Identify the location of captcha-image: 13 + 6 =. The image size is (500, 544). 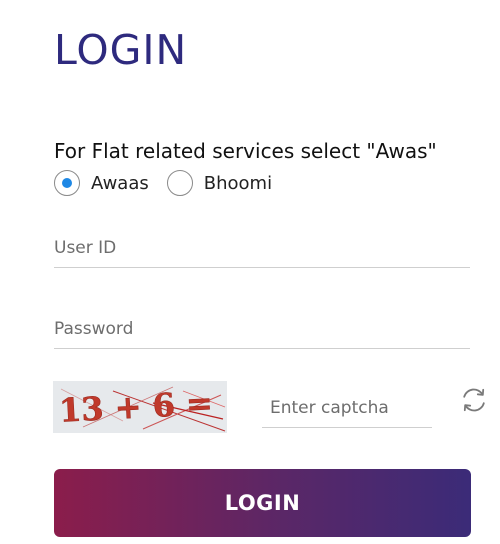
(140, 407).